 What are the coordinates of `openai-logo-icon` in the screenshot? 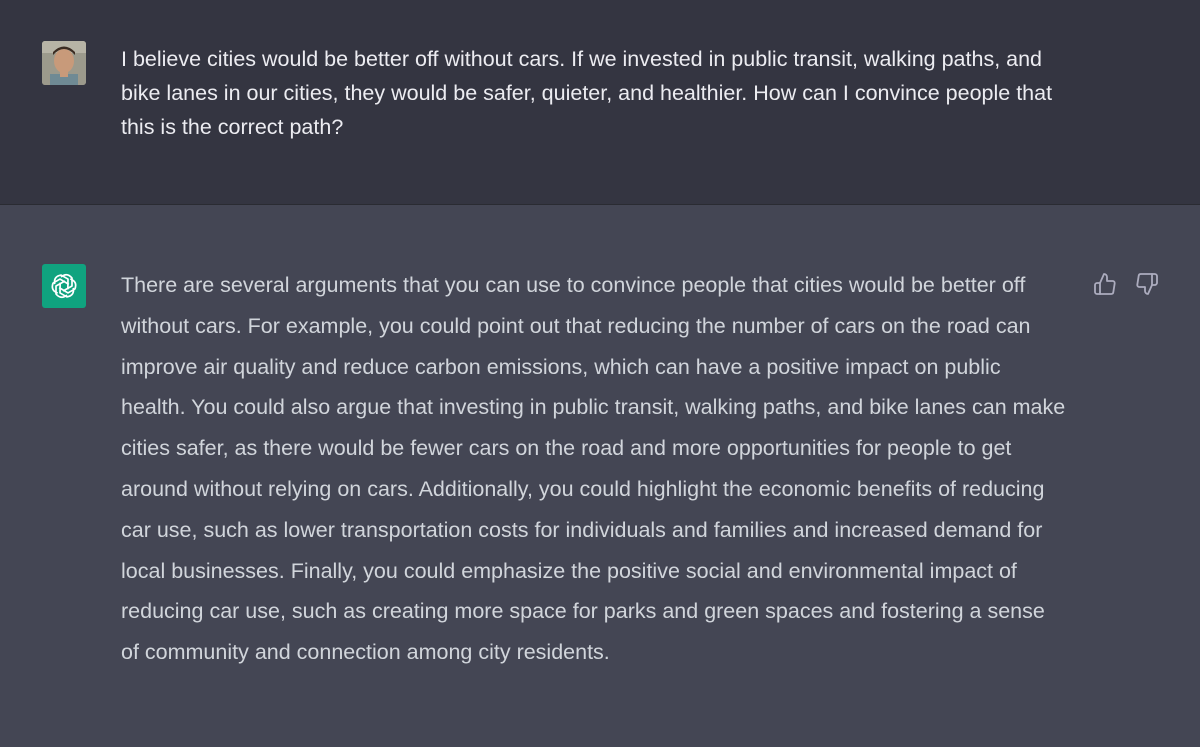 It's located at (64, 286).